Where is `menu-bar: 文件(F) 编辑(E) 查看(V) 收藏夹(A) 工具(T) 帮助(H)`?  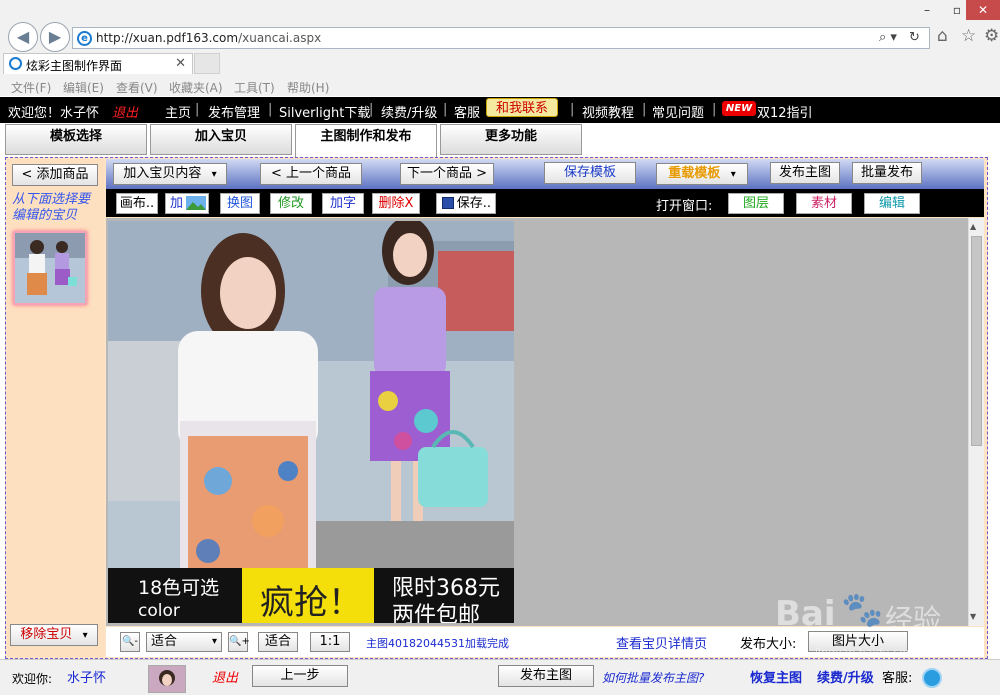
menu-bar: 文件(F) 编辑(E) 查看(V) 收藏夹(A) 工具(T) 帮助(H) is located at coordinates (500, 85).